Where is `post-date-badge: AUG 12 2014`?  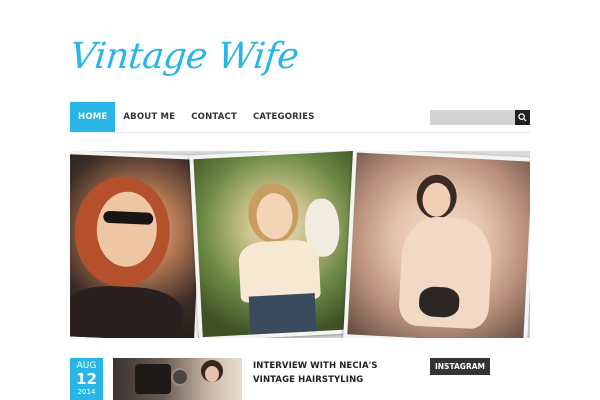
post-date-badge: AUG 12 2014 is located at coordinates (86, 379).